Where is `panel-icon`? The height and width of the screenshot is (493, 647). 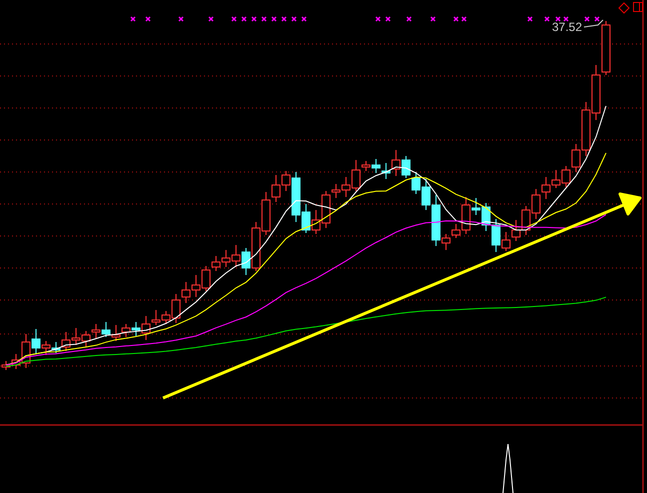
panel-icon is located at coordinates (638, 7).